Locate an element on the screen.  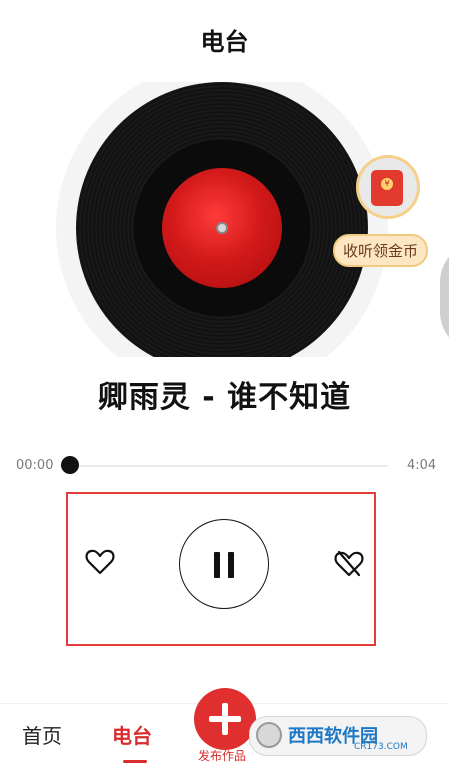
pause-icon-bar is located at coordinates (231, 565).